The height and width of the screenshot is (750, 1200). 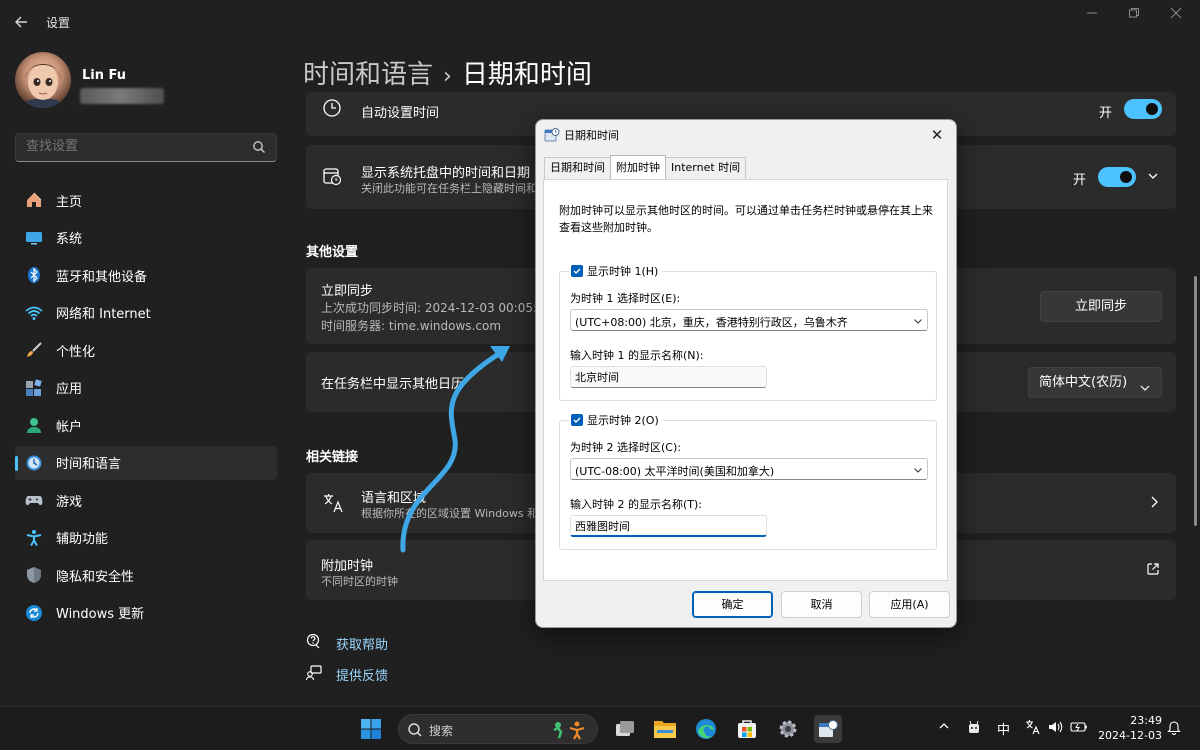 I want to click on sidebar-item-system: 系统, so click(x=146, y=238).